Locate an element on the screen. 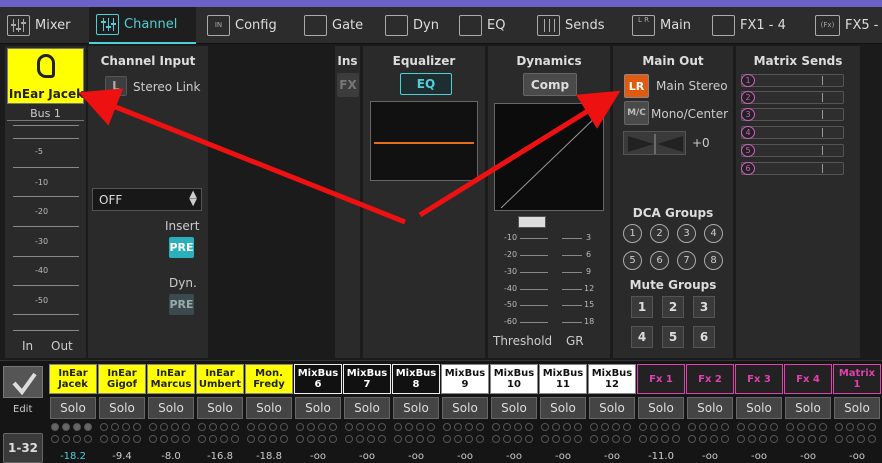  mix-strip: MixBus 9 Solo -oo is located at coordinates (465, 413).